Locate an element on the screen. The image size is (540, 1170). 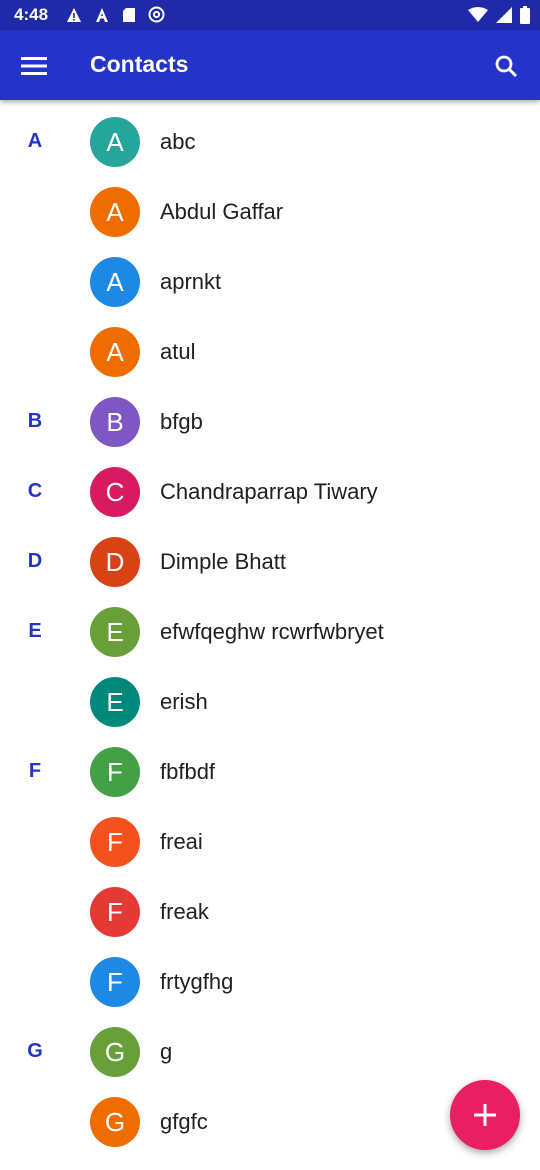
page-title: Contacts is located at coordinates (139, 64).